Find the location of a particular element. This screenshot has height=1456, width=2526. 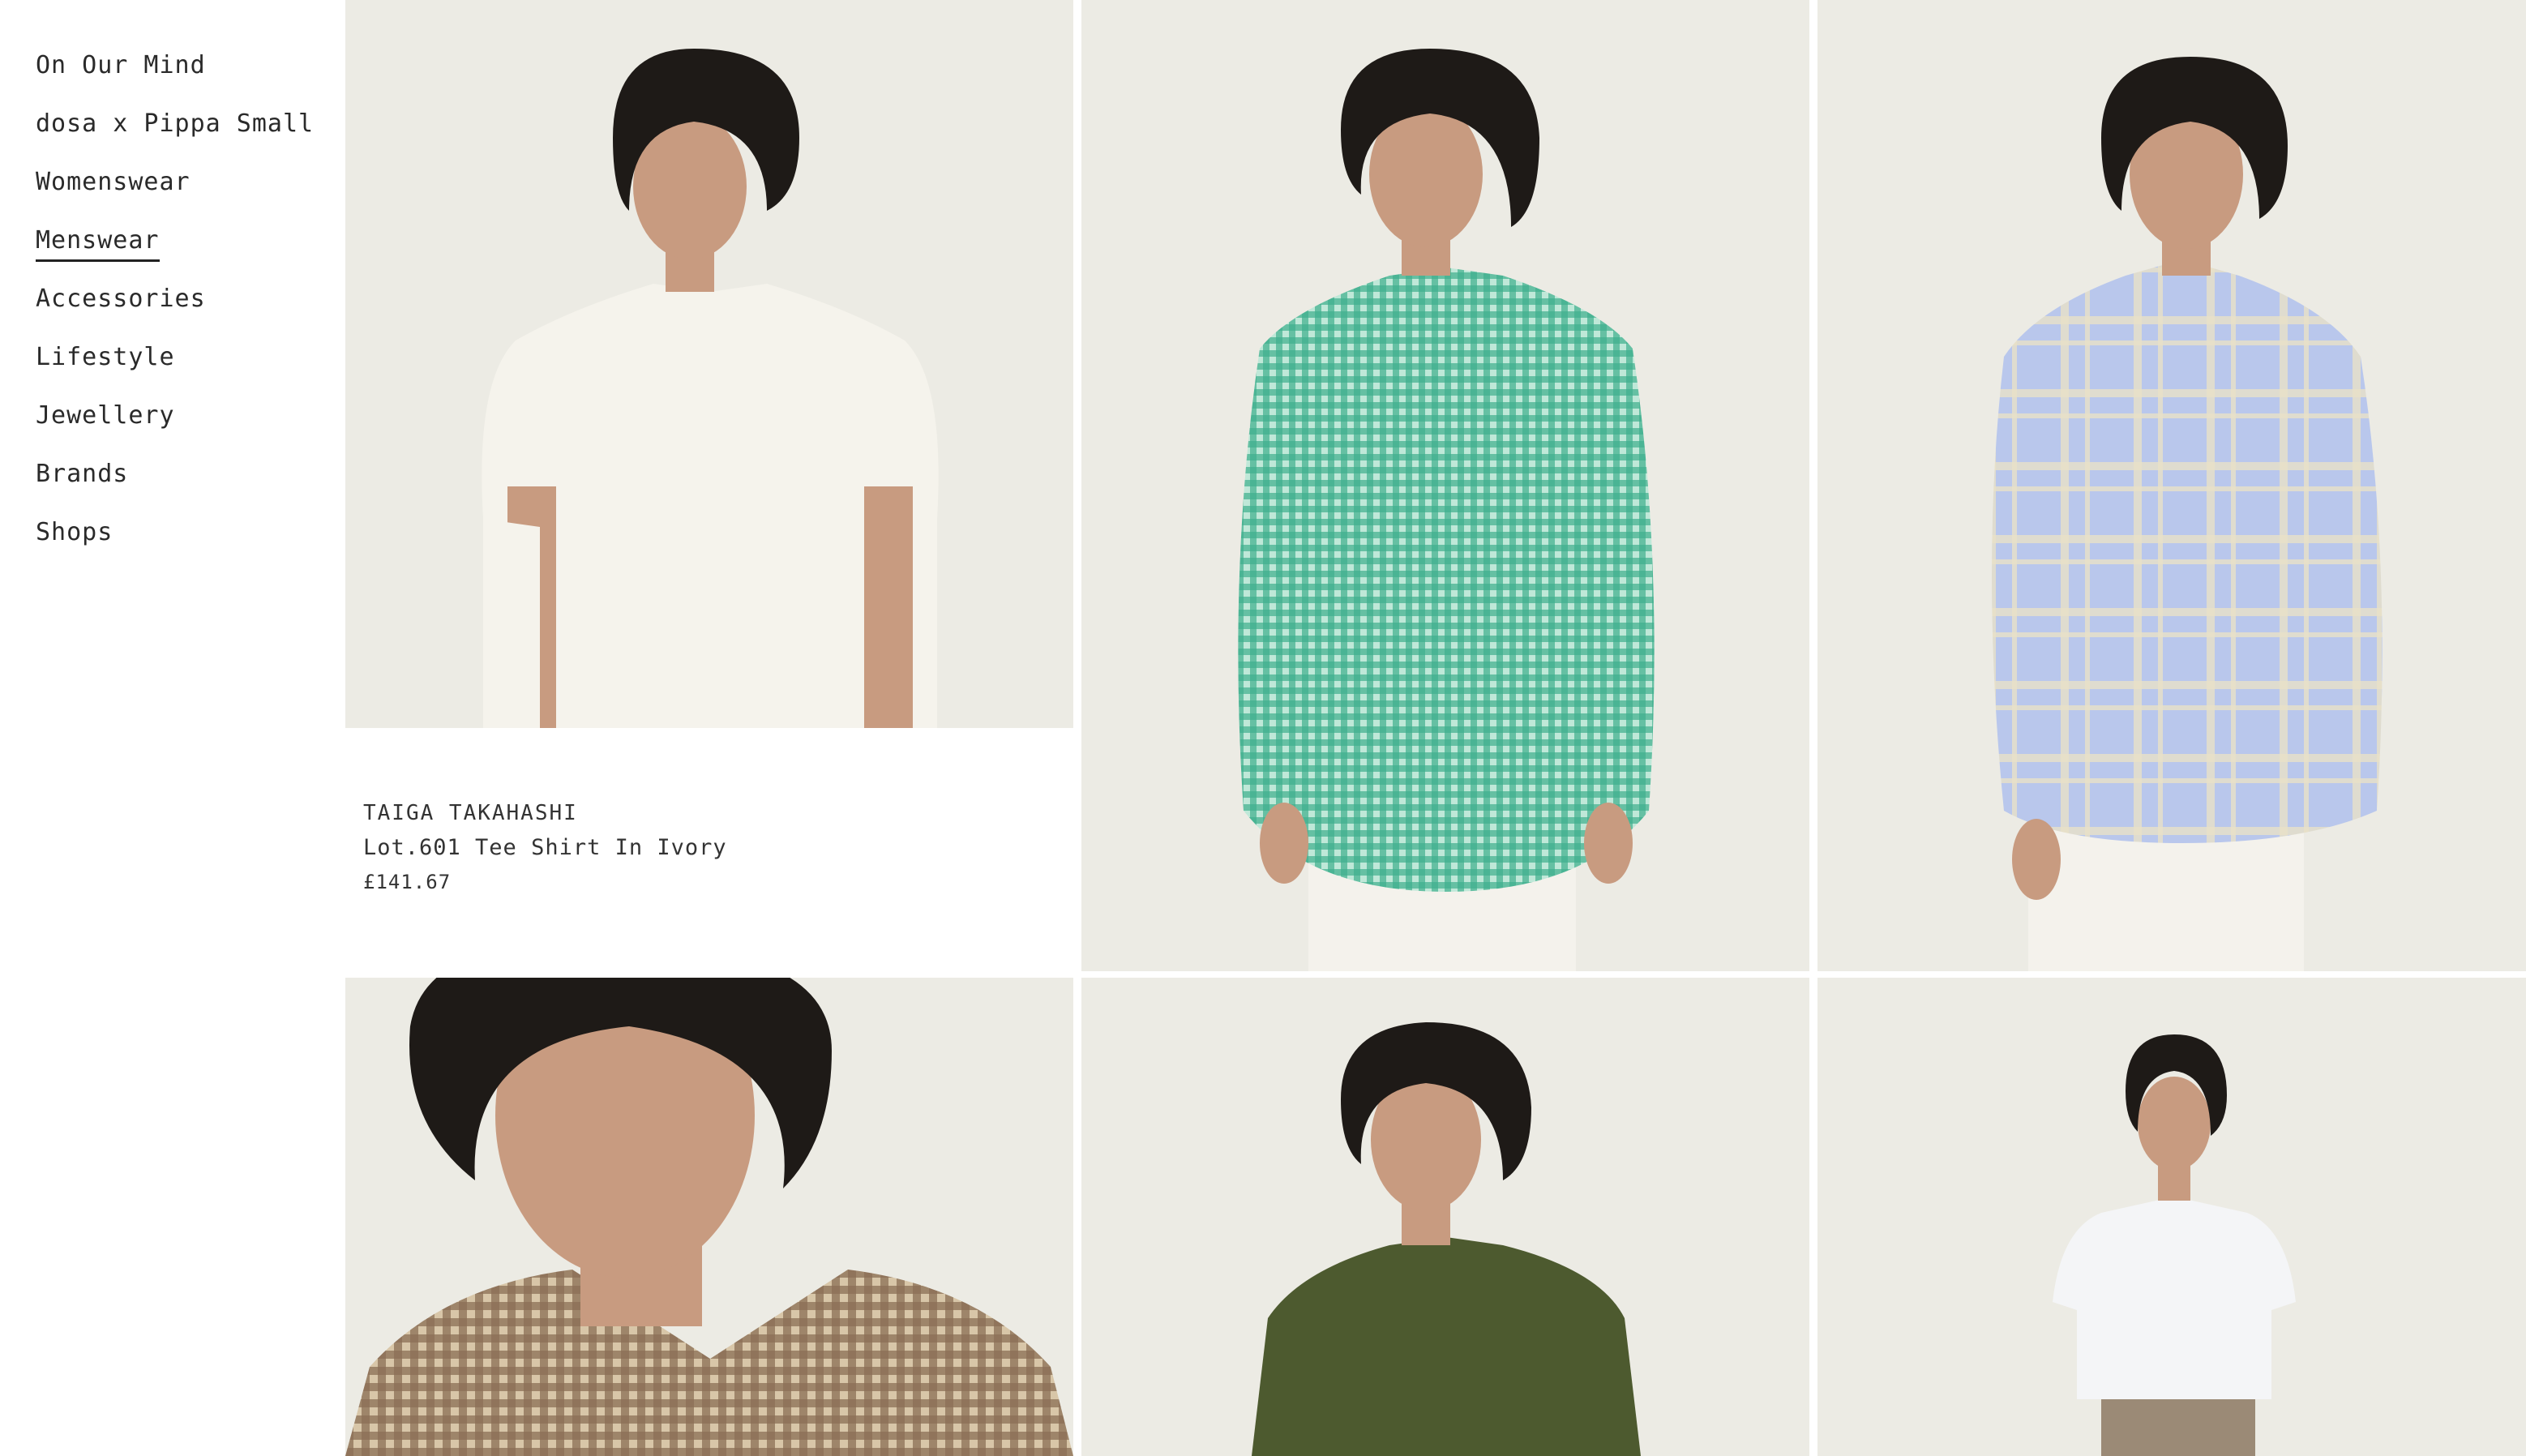

nav-item-label: Lifestyle is located at coordinates (105, 357).